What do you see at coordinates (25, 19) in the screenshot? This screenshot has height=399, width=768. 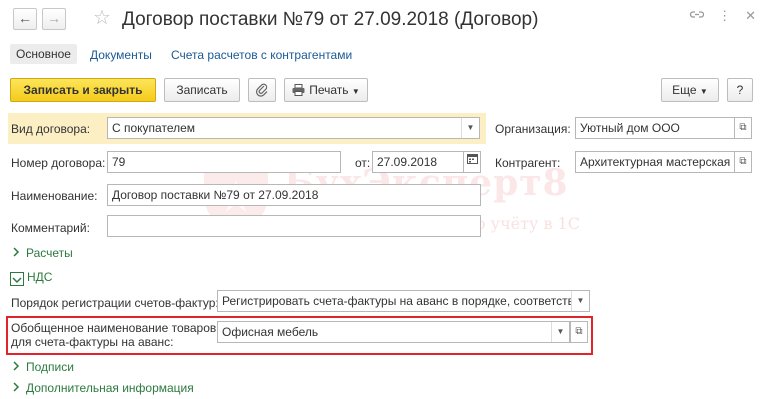 I see `back-button: ←` at bounding box center [25, 19].